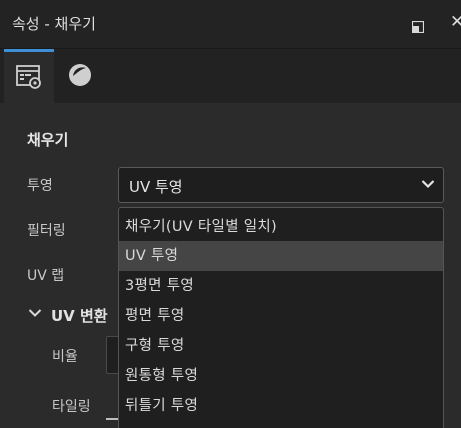  I want to click on dropdown-option: 평면 투영, so click(281, 316).